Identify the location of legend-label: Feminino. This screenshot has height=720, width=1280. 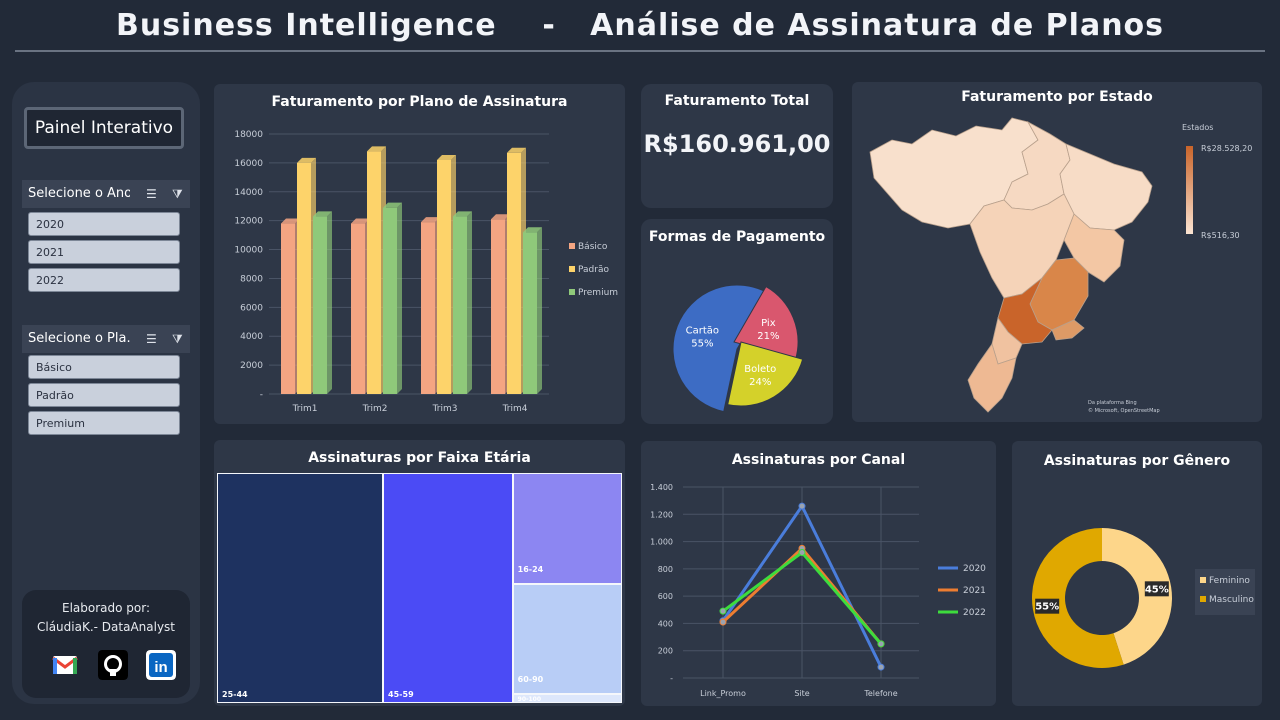
(1229, 581).